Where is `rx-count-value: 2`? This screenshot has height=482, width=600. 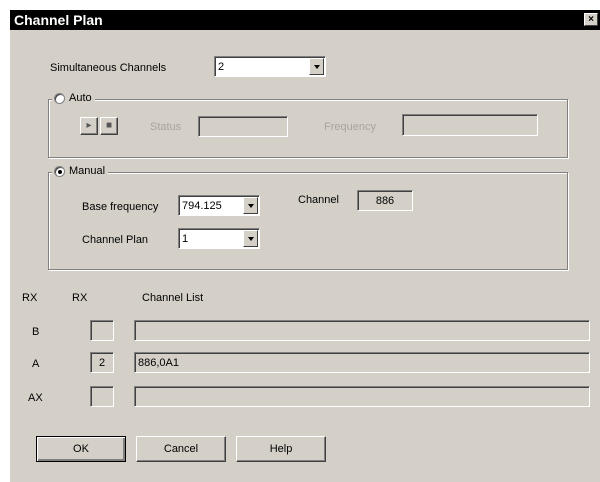
rx-count-value: 2 is located at coordinates (102, 362).